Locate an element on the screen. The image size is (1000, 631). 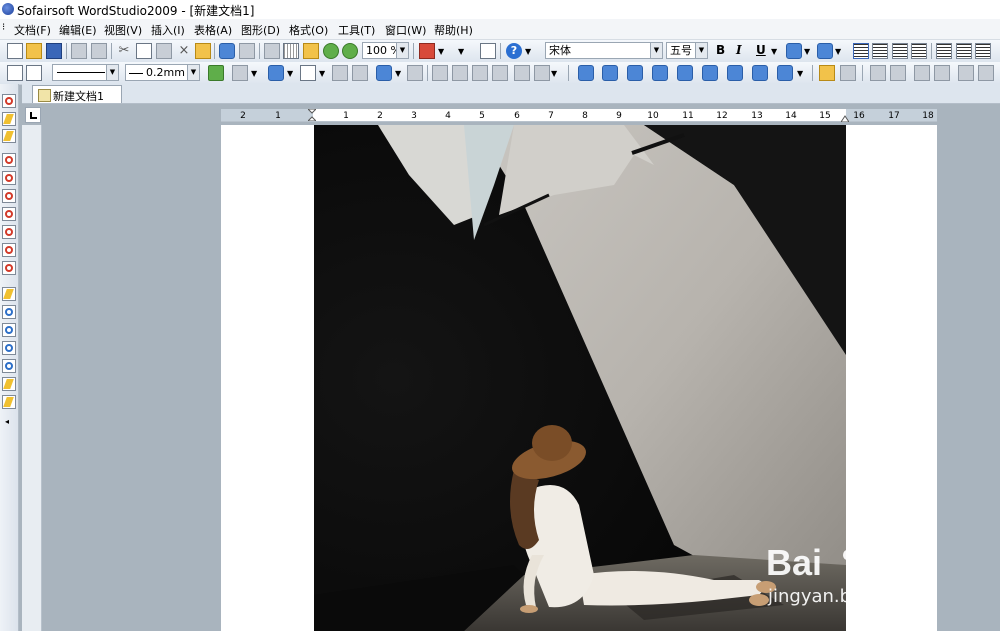
menu-format: 格式(O) is located at coordinates (308, 30).